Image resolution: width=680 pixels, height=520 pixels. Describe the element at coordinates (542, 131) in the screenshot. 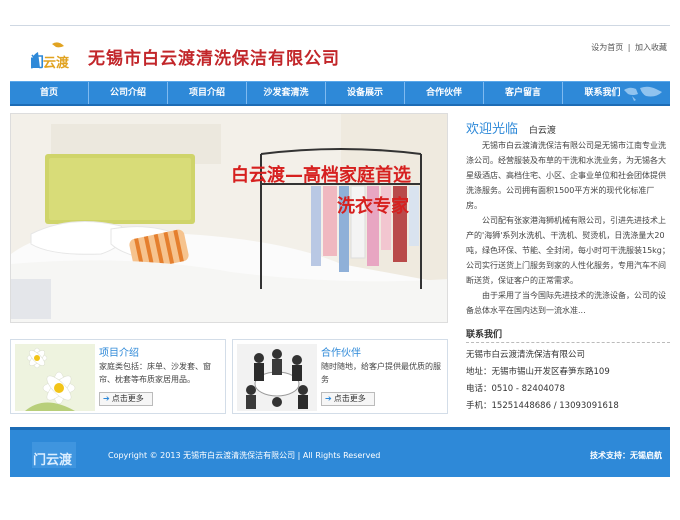

I see `welcome-subtitle: 白云渡` at that location.